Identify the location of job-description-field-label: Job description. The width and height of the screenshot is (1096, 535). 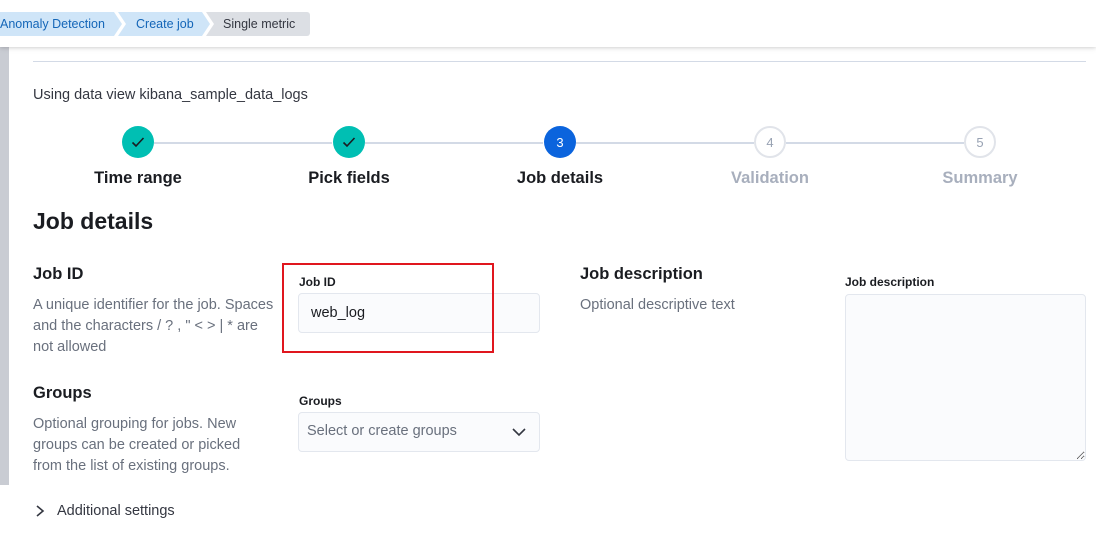
(890, 282).